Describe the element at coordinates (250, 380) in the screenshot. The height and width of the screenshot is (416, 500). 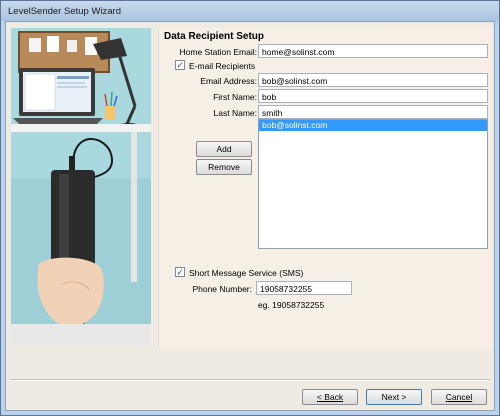
I see `footer-divider` at that location.